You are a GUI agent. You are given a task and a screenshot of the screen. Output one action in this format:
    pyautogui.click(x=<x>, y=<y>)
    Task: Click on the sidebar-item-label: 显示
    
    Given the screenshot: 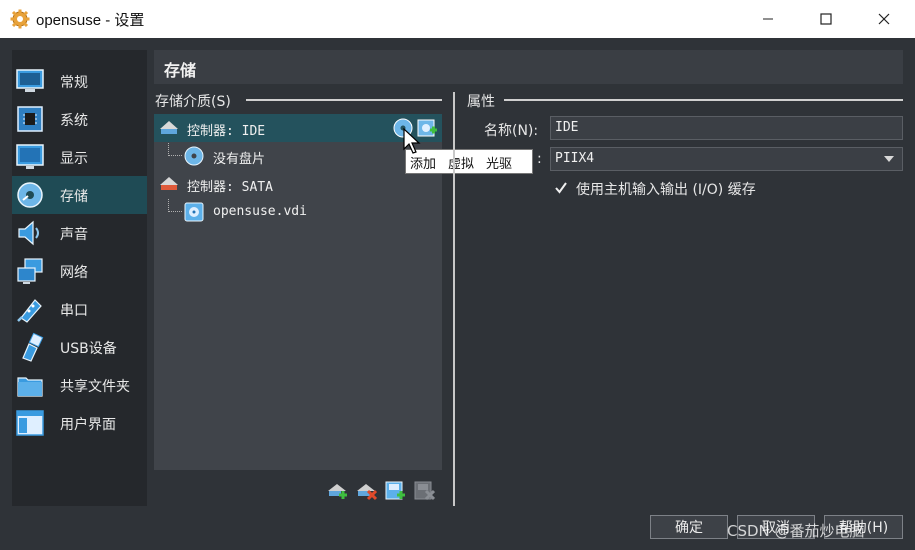 What is the action you would take?
    pyautogui.click(x=74, y=159)
    